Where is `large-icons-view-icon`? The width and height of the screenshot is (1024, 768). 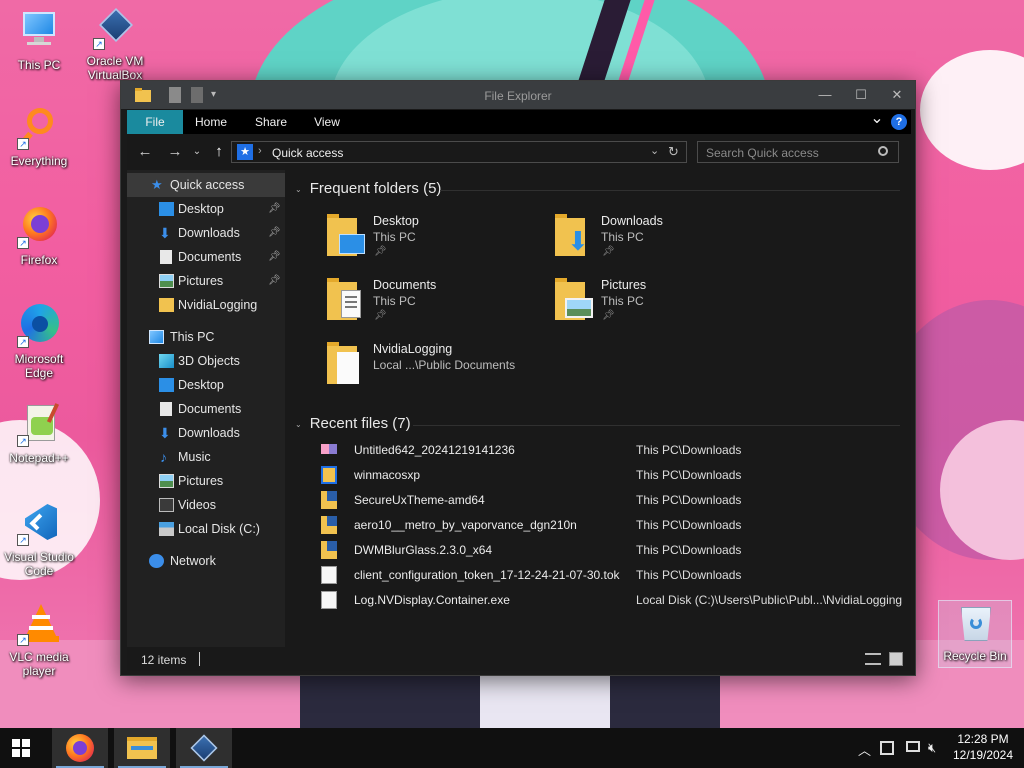 large-icons-view-icon is located at coordinates (896, 659).